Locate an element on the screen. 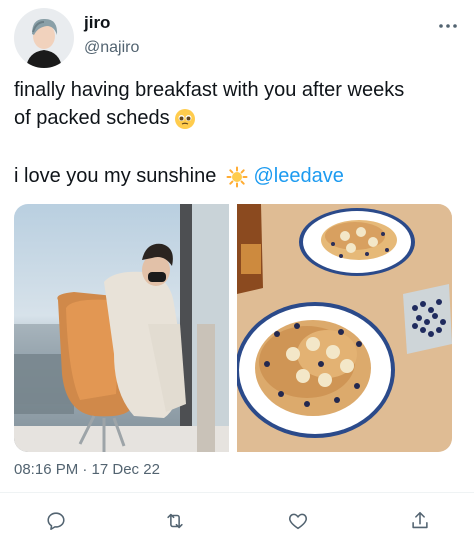 This screenshot has height=557, width=474. action-bar is located at coordinates (237, 523).